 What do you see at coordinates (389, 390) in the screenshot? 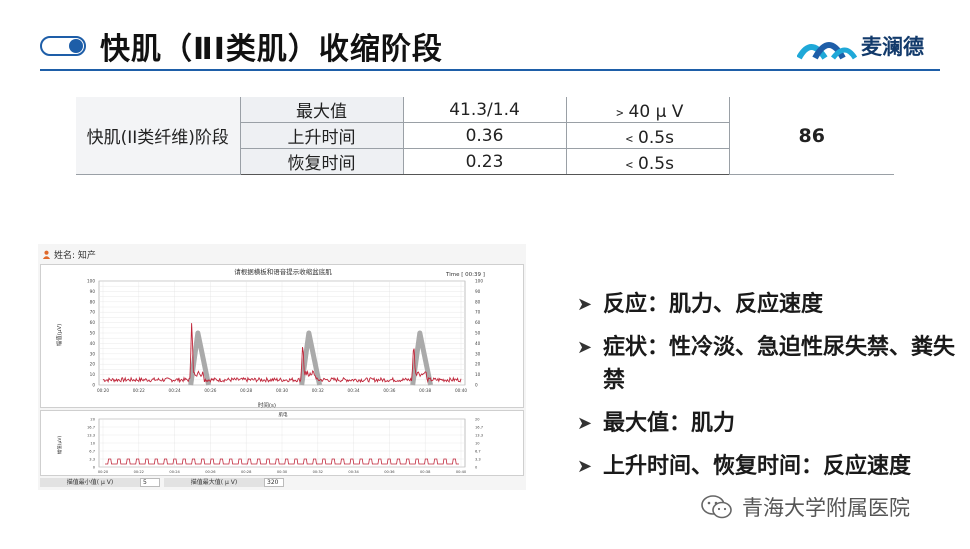
I see `x-tick-label: 00:36` at bounding box center [389, 390].